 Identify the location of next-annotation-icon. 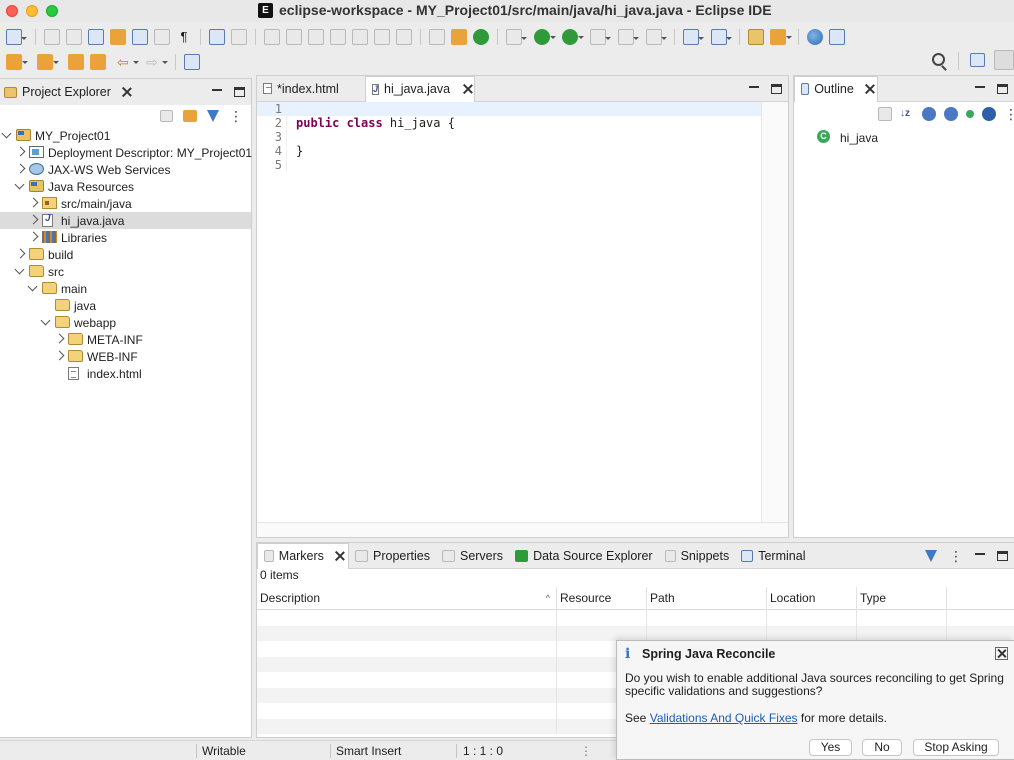
(17, 61).